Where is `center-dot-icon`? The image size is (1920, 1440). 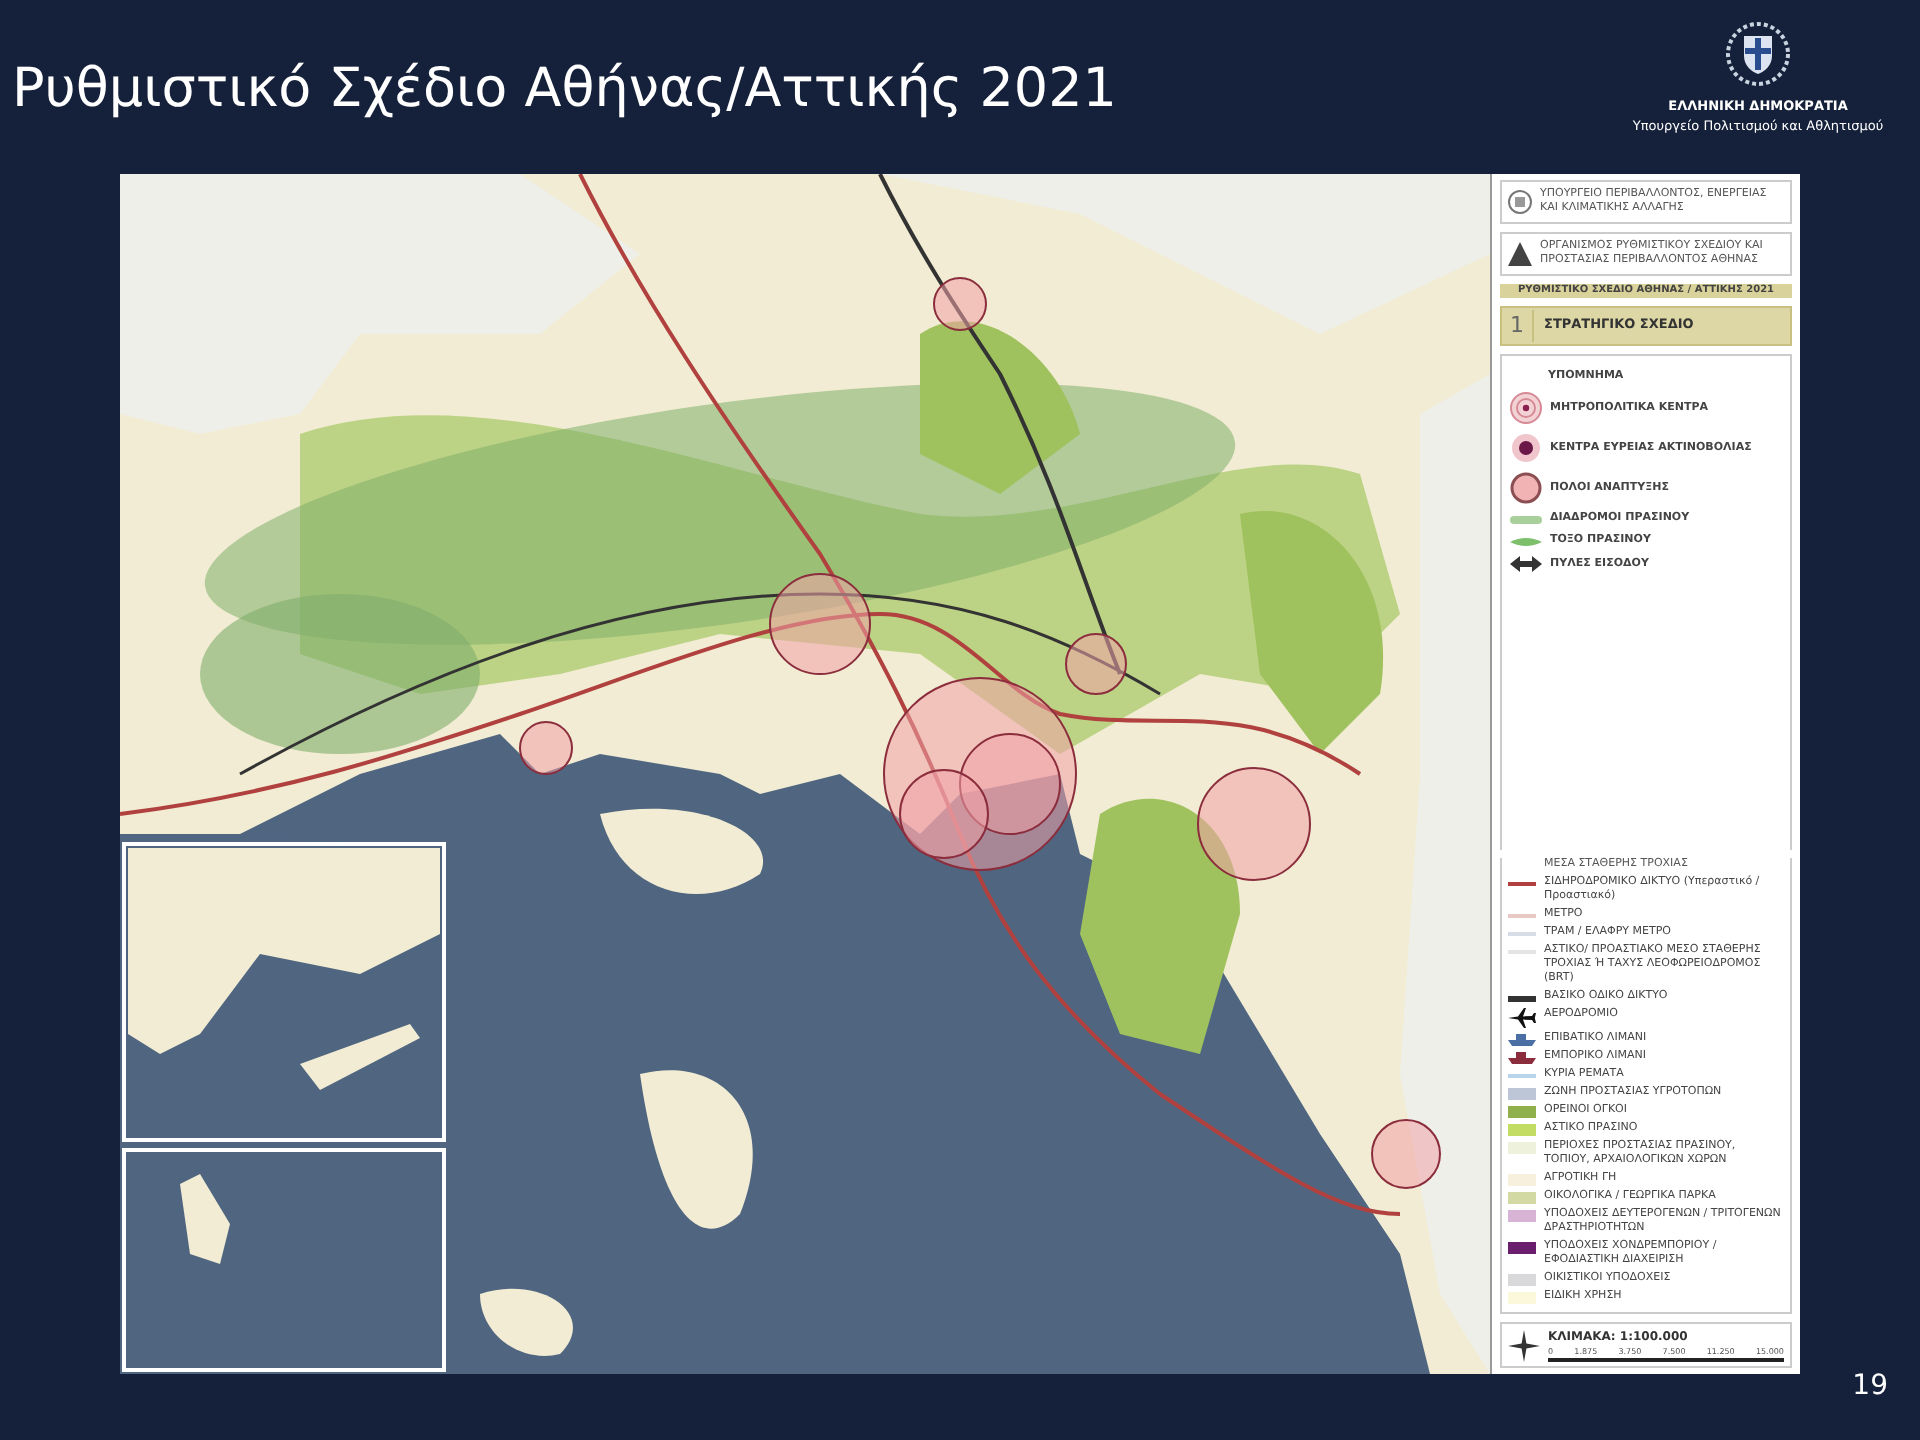
center-dot-icon is located at coordinates (1526, 448).